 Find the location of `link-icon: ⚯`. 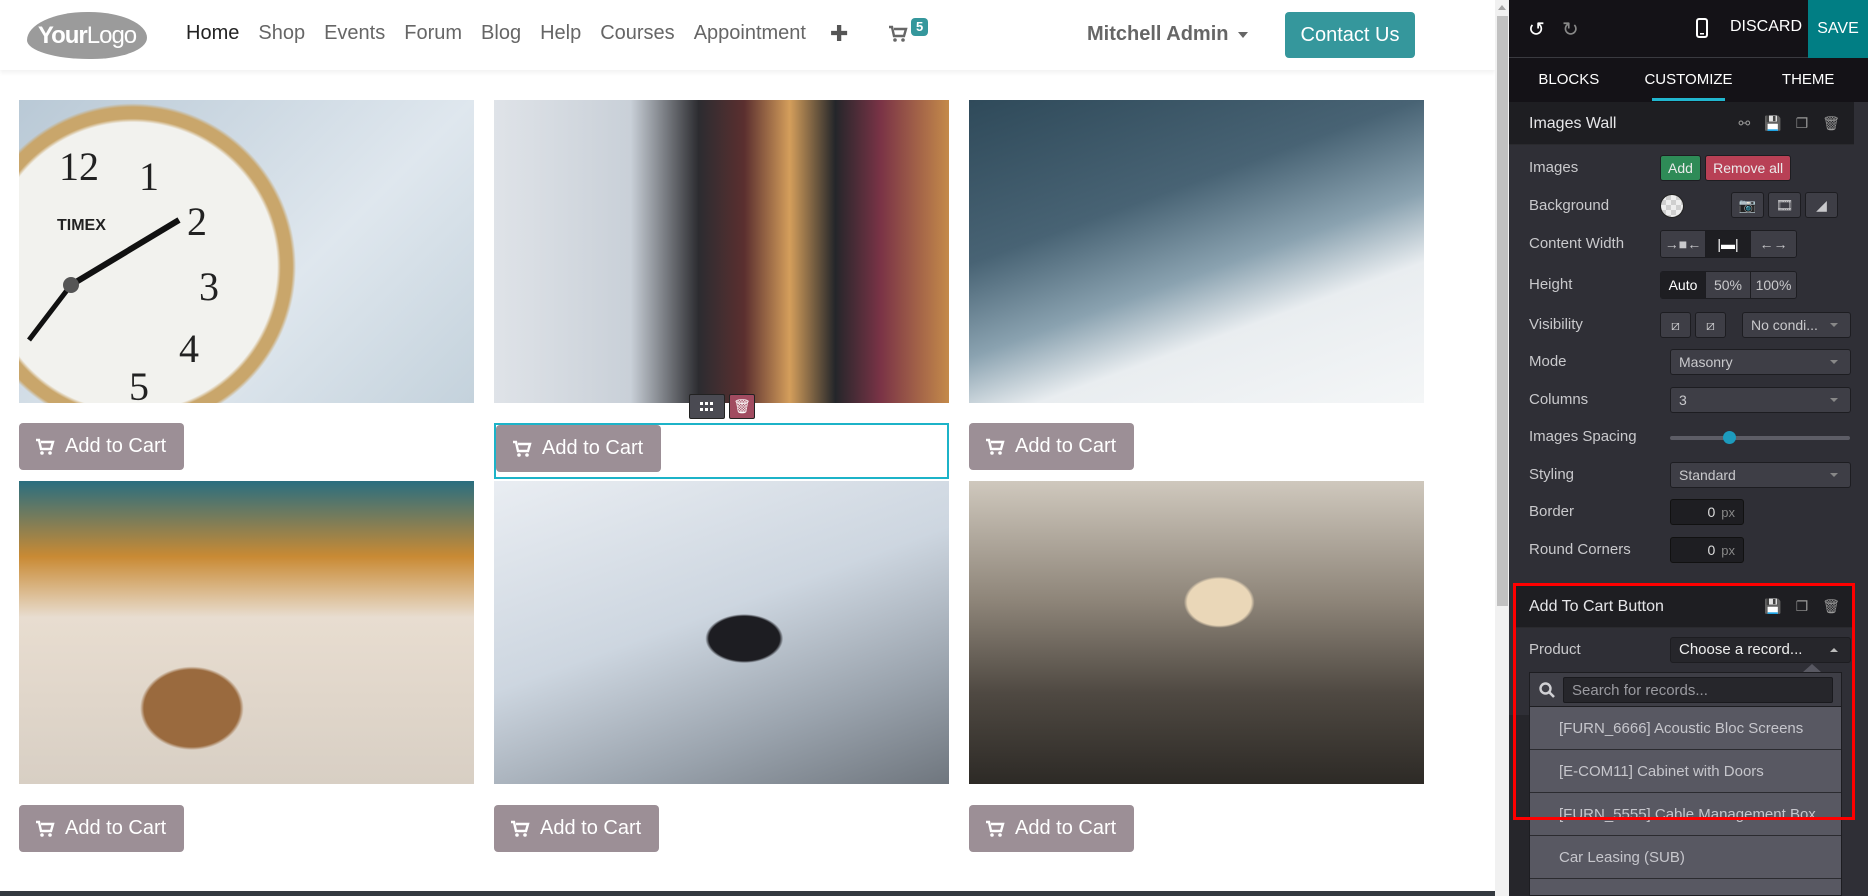

link-icon: ⚯ is located at coordinates (1744, 123).